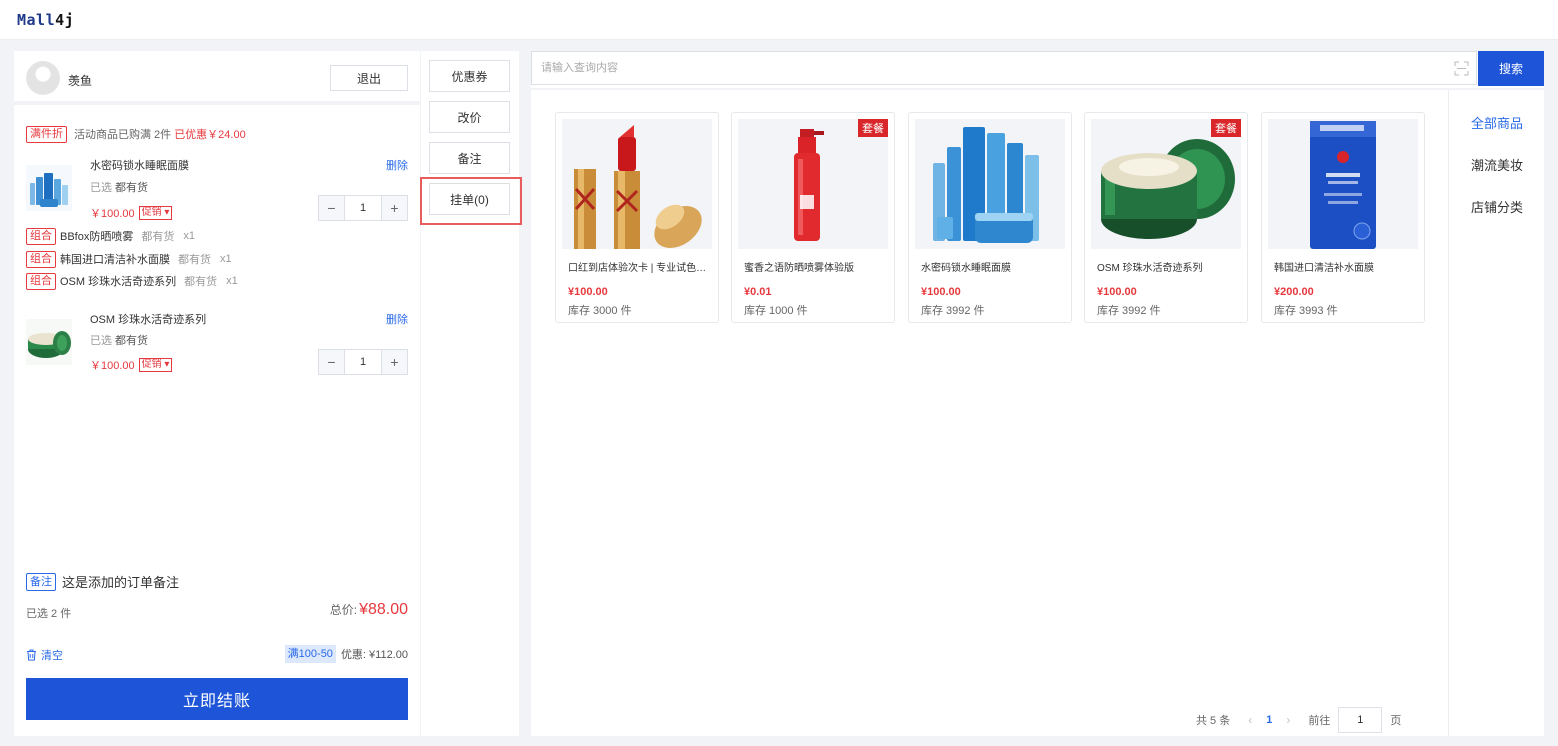 The height and width of the screenshot is (746, 1558). What do you see at coordinates (52, 656) in the screenshot?
I see `clear-label: 清空` at bounding box center [52, 656].